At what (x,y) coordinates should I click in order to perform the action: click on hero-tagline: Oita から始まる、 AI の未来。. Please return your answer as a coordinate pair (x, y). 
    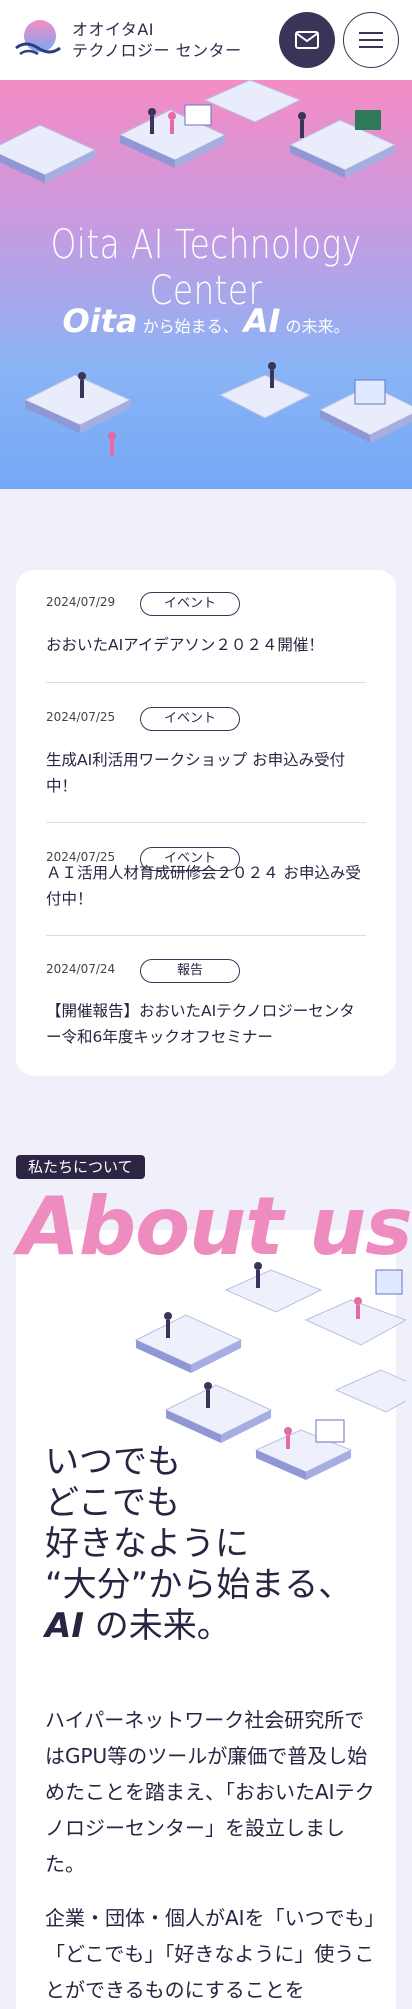
    Looking at the image, I should click on (206, 321).